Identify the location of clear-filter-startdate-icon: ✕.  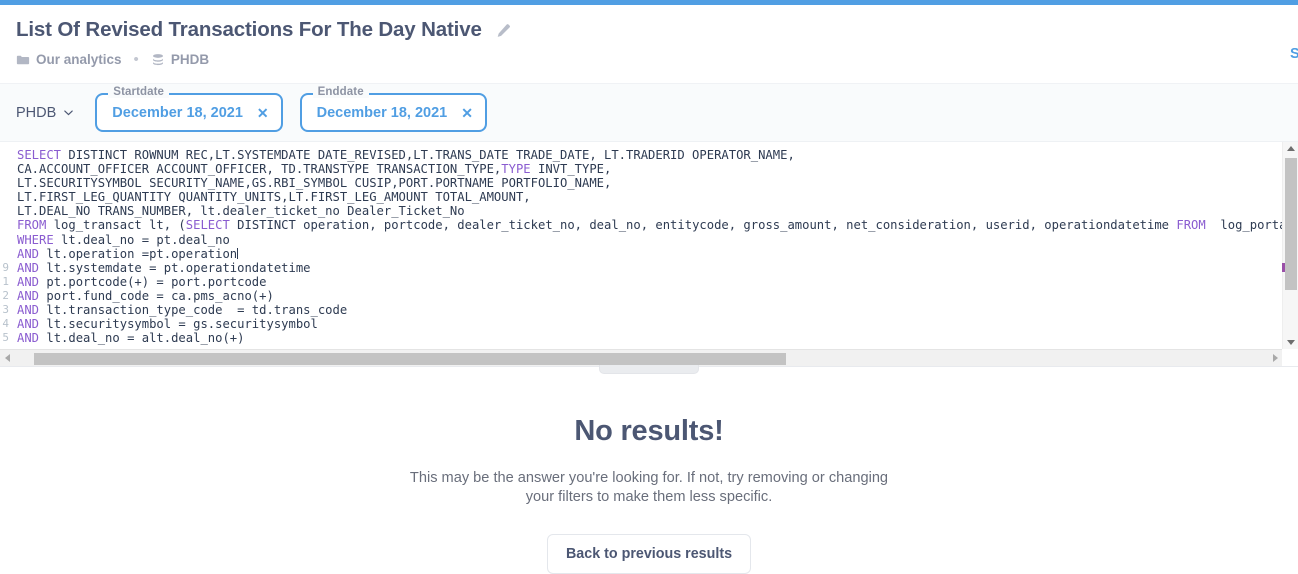
(263, 113).